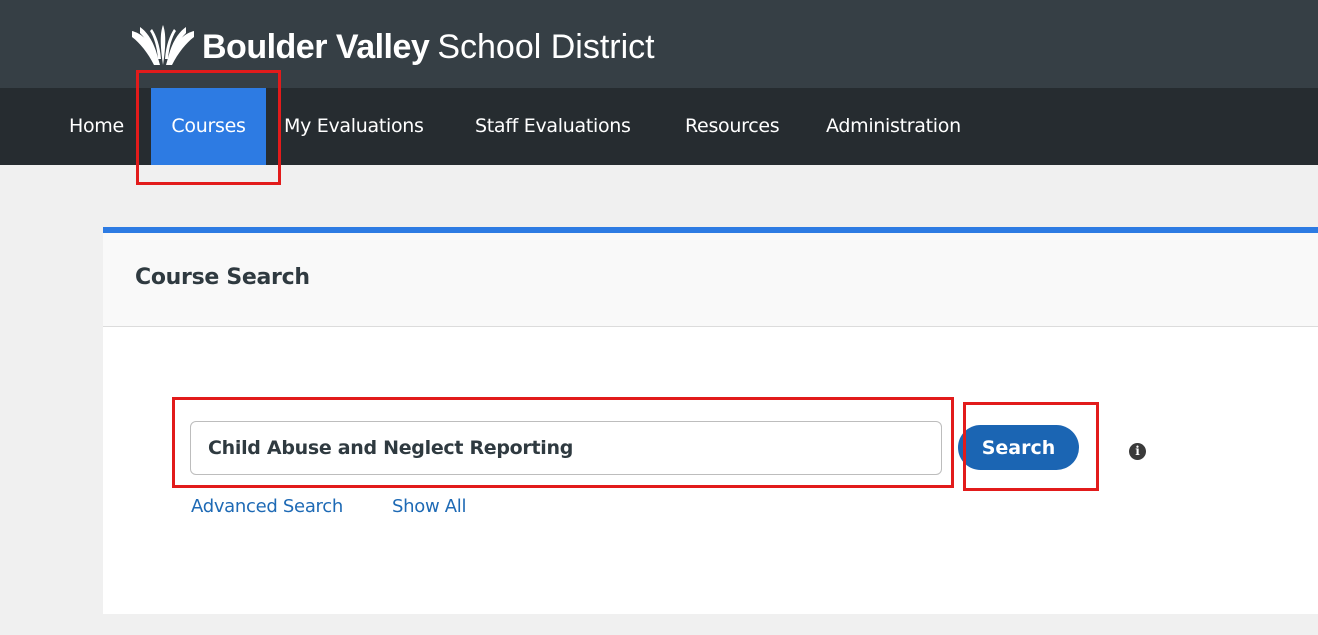  I want to click on bvsd-leaf-icon, so click(163, 45).